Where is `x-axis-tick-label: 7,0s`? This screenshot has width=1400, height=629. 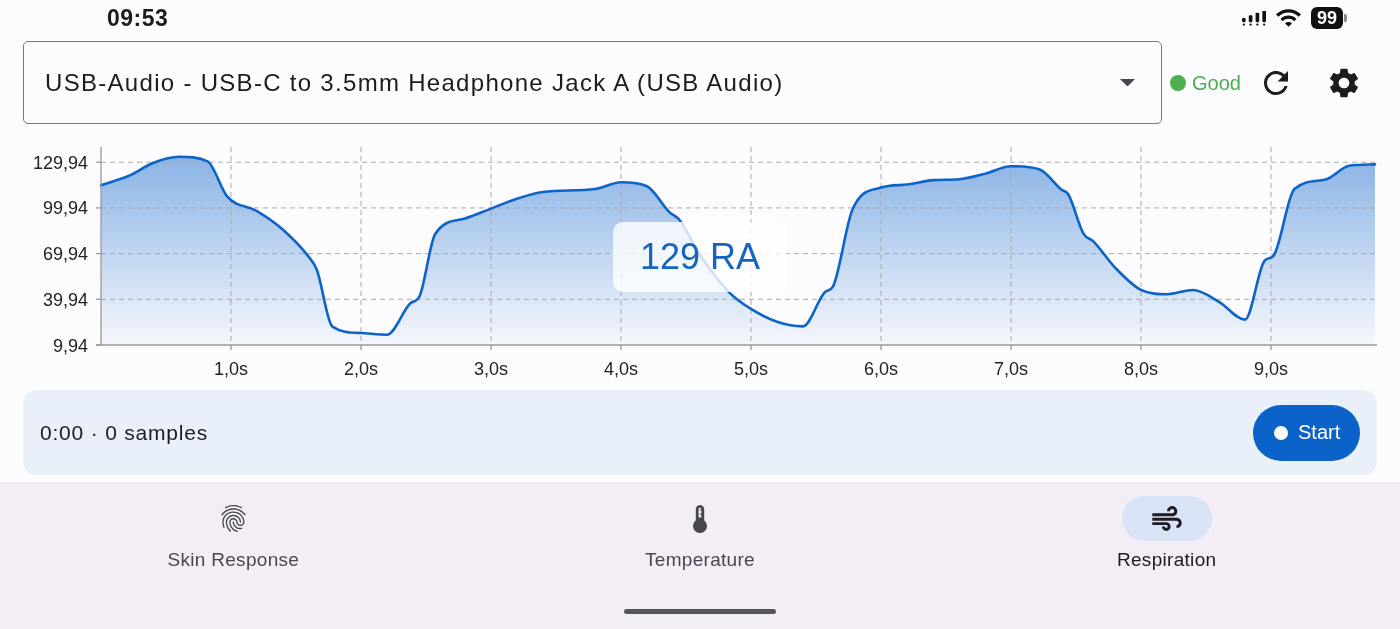 x-axis-tick-label: 7,0s is located at coordinates (1011, 369).